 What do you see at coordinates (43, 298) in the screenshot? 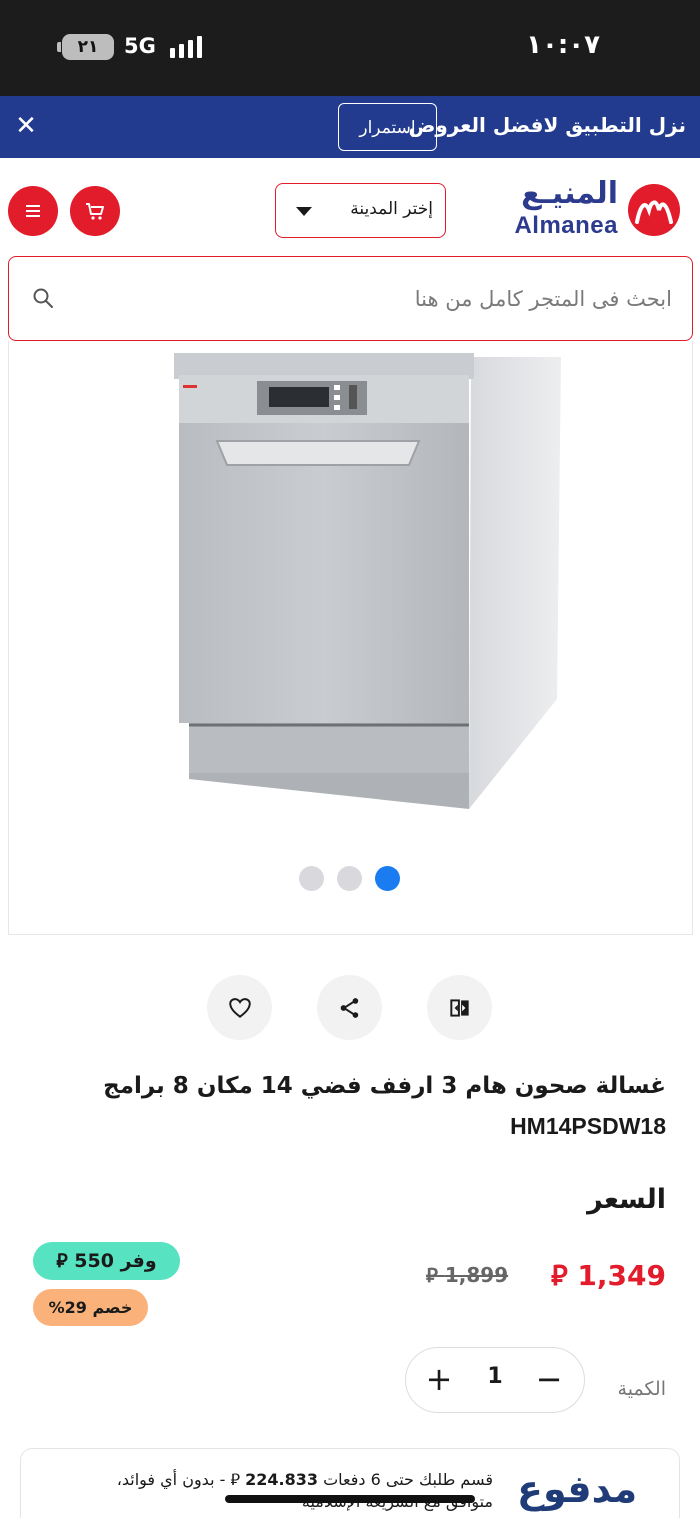
I see `search-icon` at bounding box center [43, 298].